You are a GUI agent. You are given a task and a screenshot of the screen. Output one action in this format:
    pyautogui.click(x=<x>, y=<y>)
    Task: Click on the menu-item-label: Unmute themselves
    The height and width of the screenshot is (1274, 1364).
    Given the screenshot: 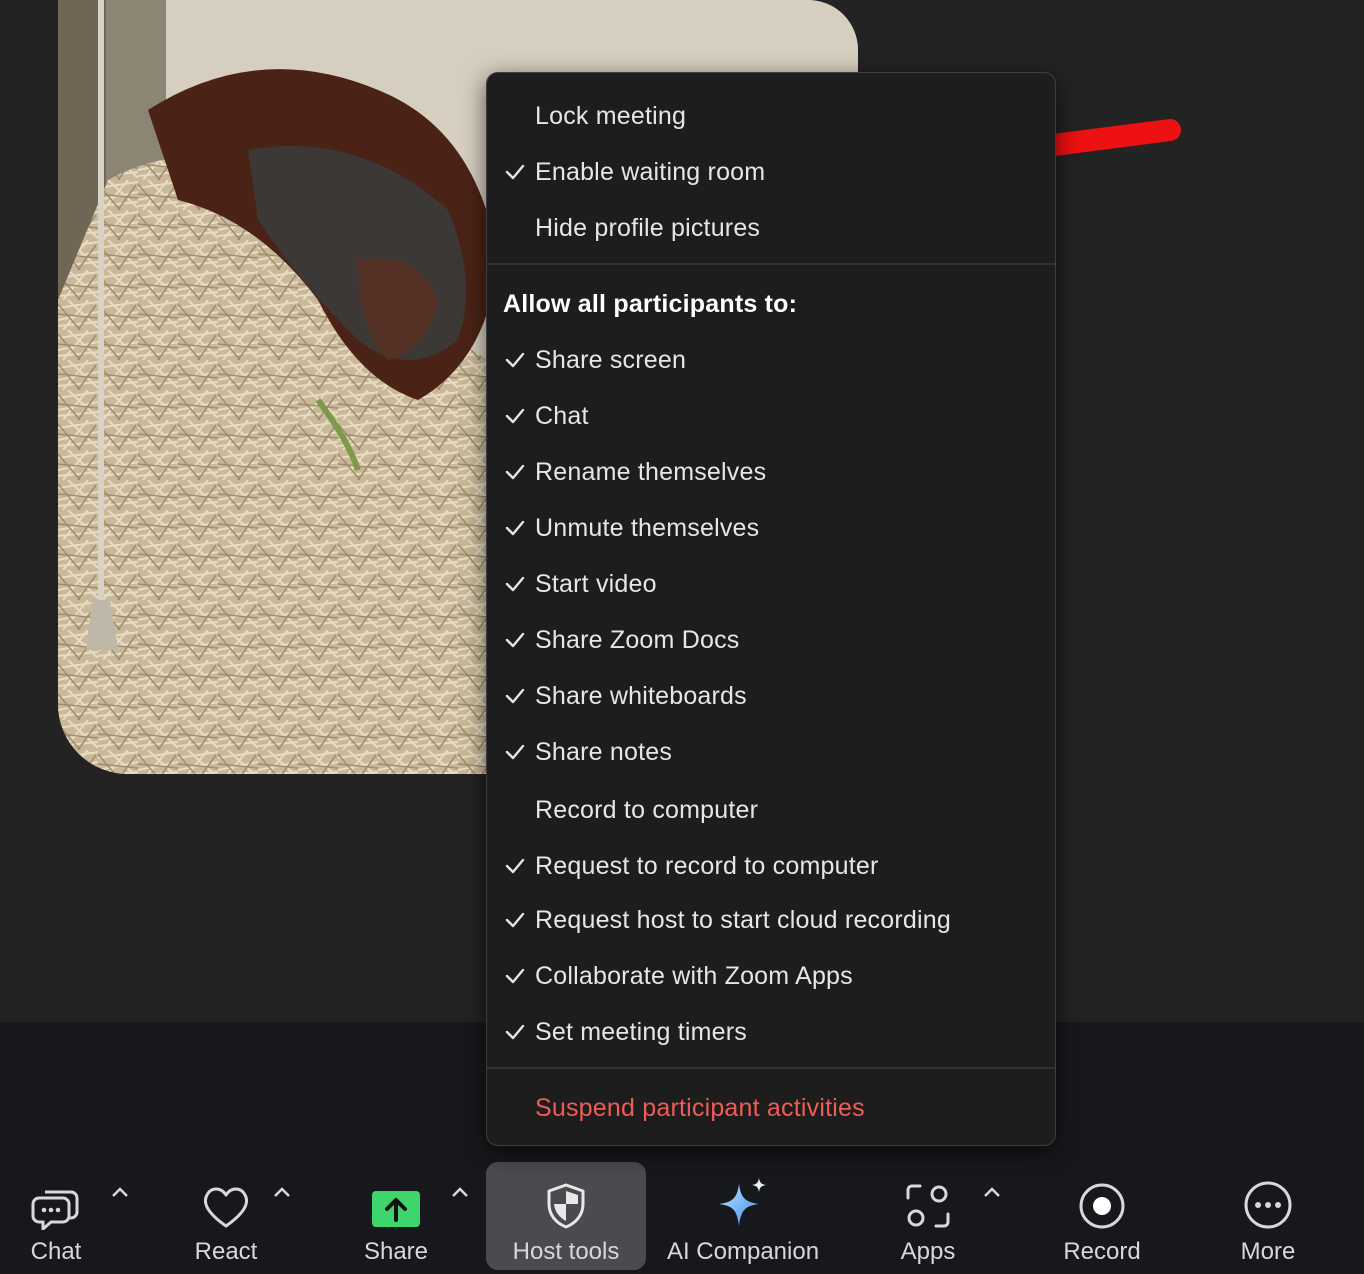 What is the action you would take?
    pyautogui.click(x=647, y=527)
    